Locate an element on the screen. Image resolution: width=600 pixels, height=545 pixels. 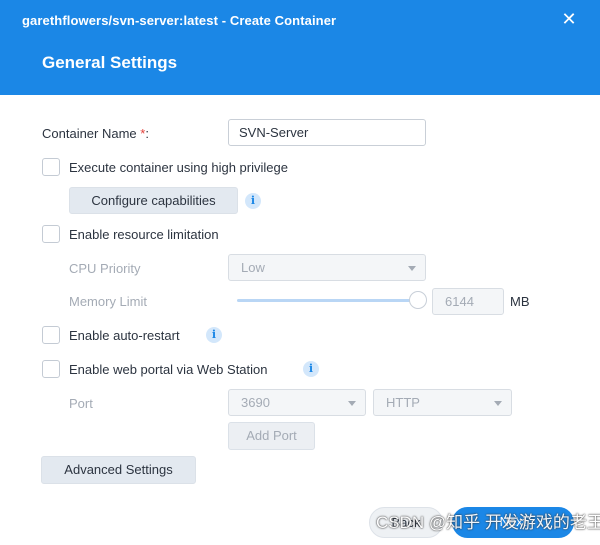
cpu-priority-label: CPU Priority is located at coordinates (105, 268).